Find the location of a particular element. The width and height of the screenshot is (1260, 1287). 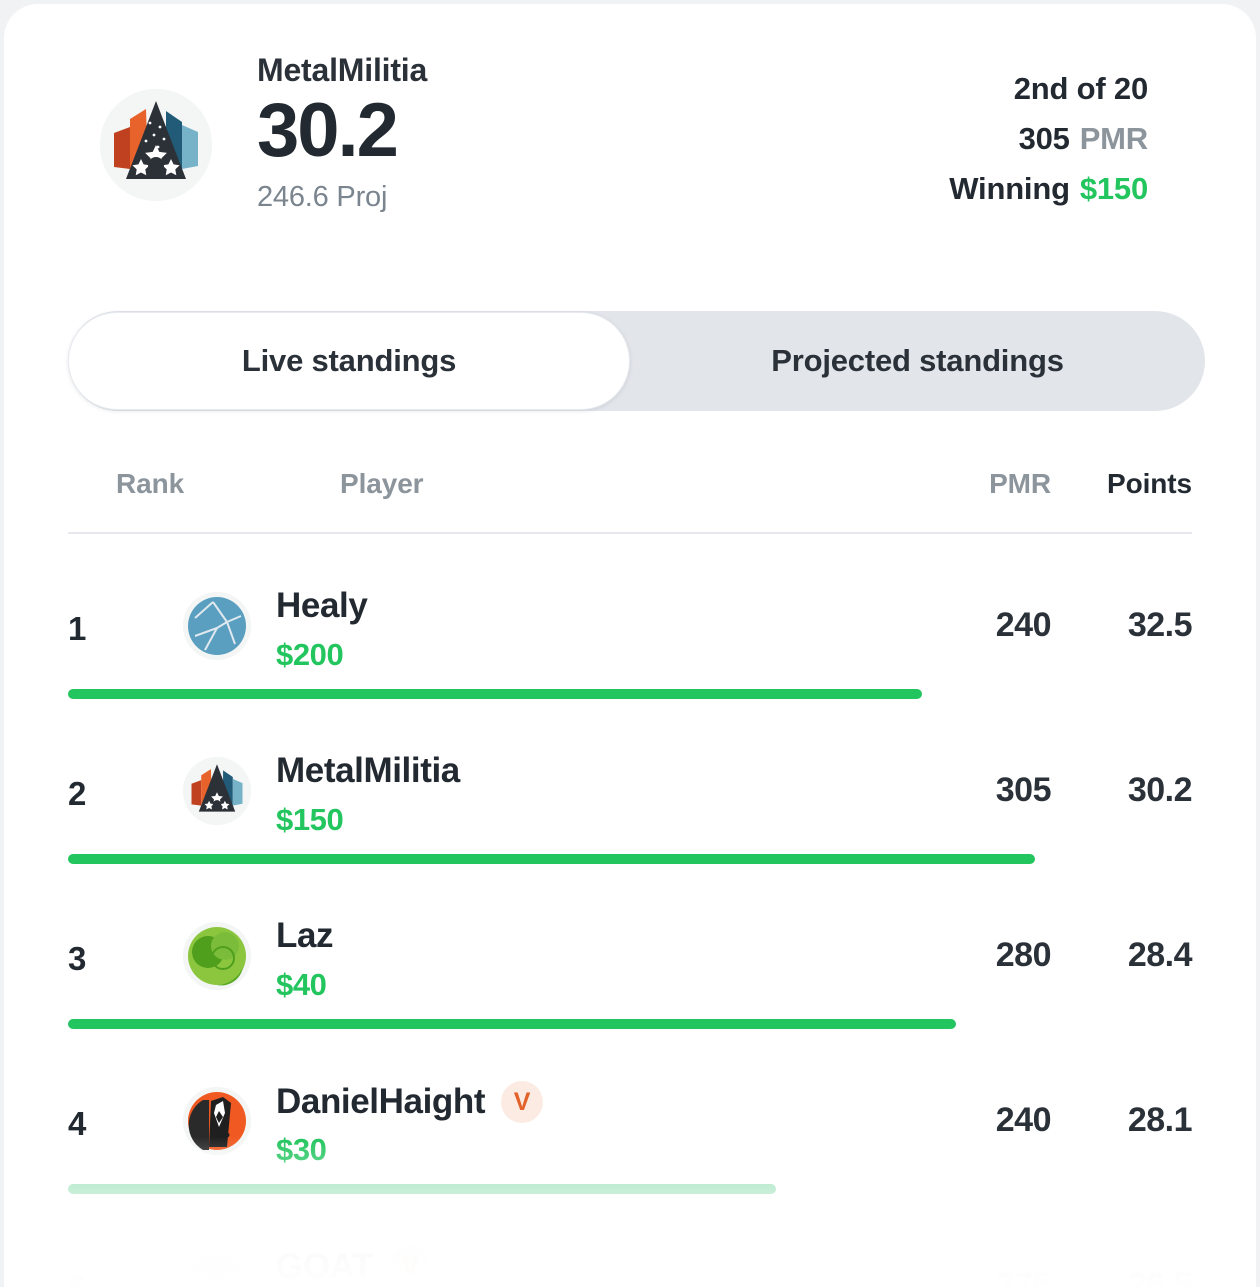

team-summary: MetalMilitia 30.2 246.6 Proj is located at coordinates (263, 133).